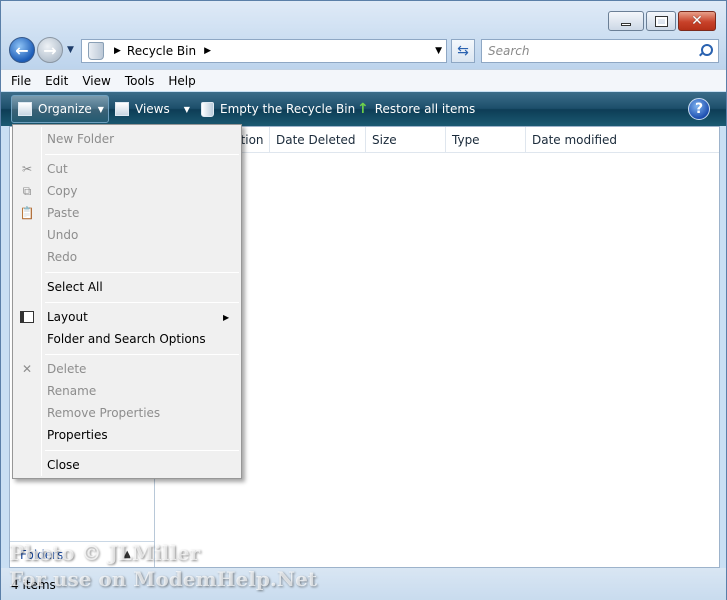  What do you see at coordinates (71, 391) in the screenshot?
I see `menu-item-rename: Rename` at bounding box center [71, 391].